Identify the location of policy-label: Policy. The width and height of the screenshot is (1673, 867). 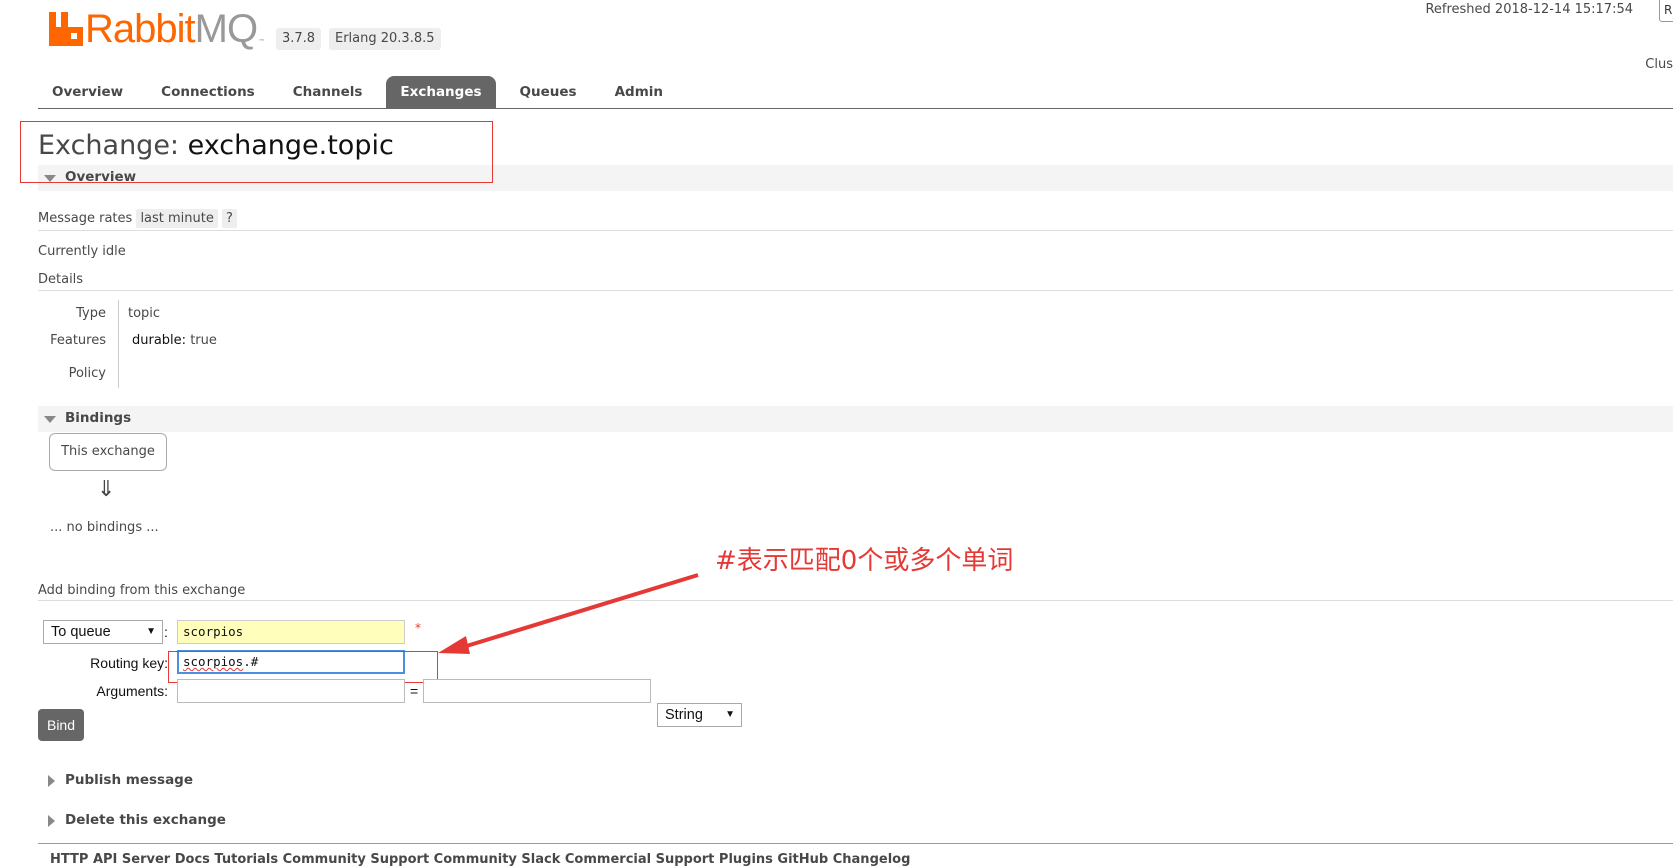
(87, 373).